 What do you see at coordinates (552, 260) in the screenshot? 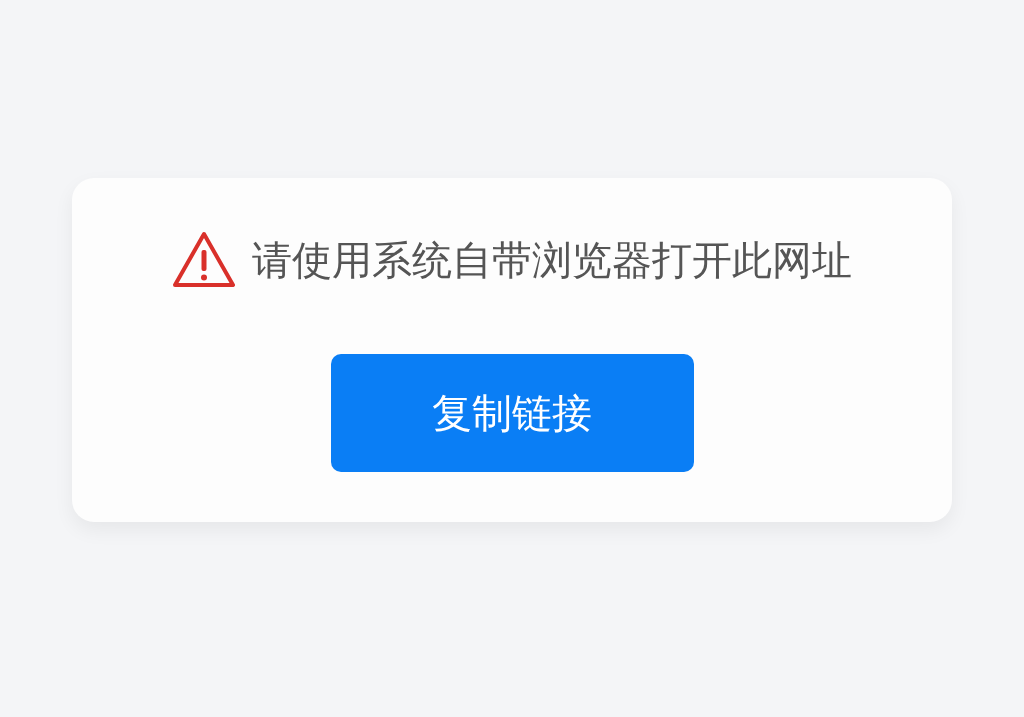
I see `notice-message: 请使用系统自带浏览器打开此网址` at bounding box center [552, 260].